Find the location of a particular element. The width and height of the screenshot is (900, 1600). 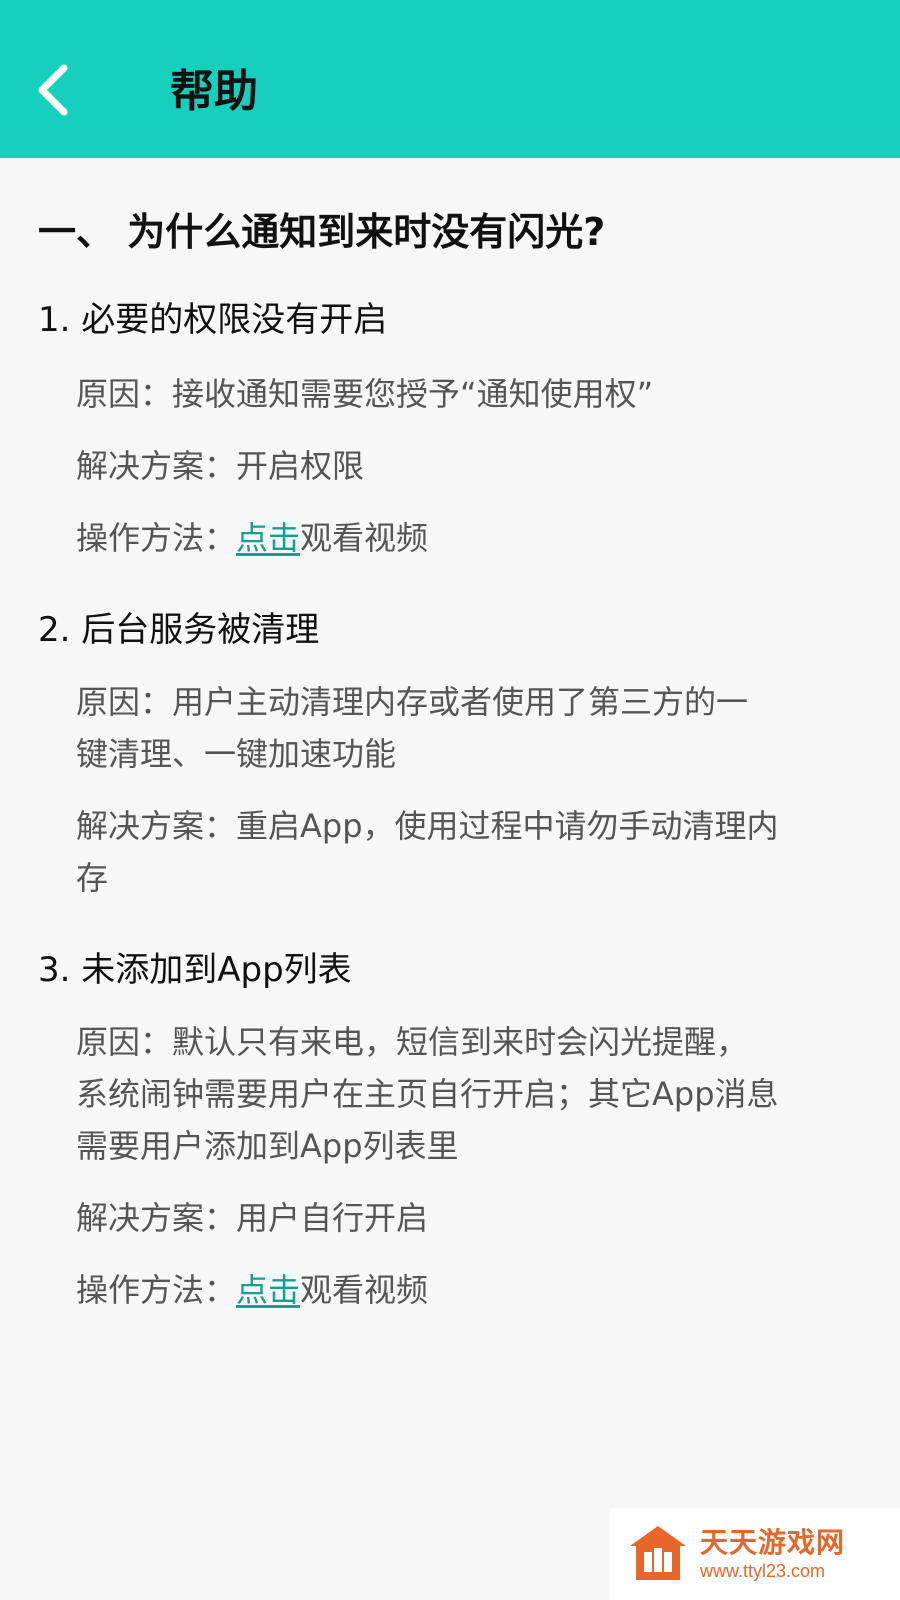

back-button is located at coordinates (54, 90).